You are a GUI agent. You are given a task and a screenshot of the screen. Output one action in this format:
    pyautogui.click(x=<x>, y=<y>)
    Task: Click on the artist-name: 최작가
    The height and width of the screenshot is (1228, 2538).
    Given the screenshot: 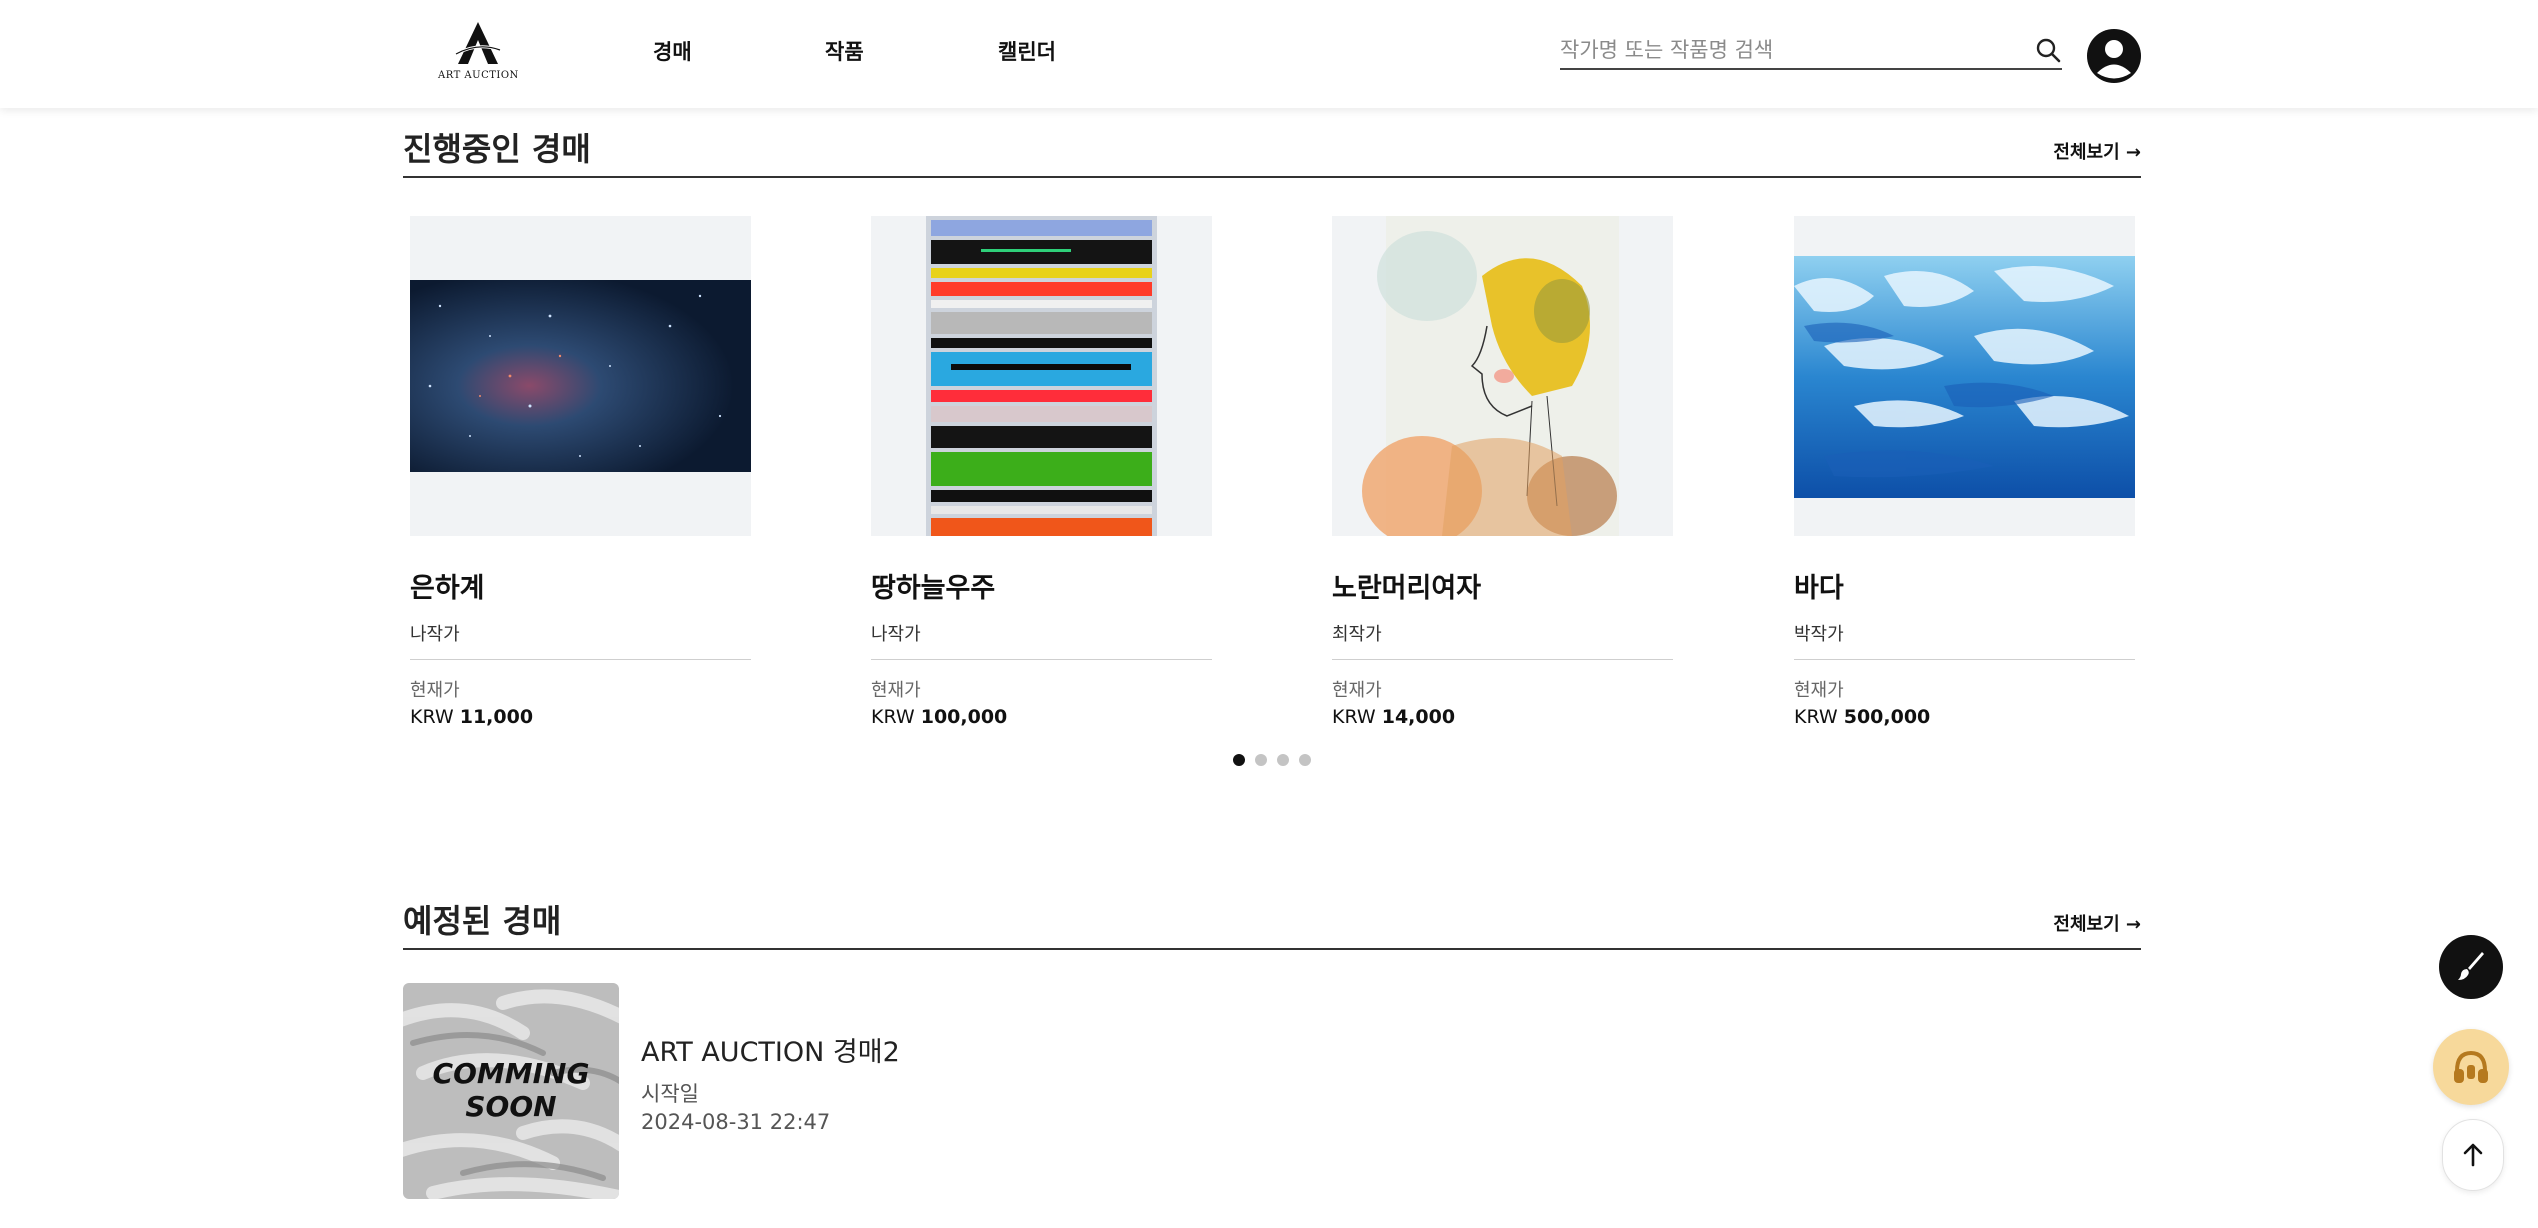 What is the action you would take?
    pyautogui.click(x=1357, y=634)
    